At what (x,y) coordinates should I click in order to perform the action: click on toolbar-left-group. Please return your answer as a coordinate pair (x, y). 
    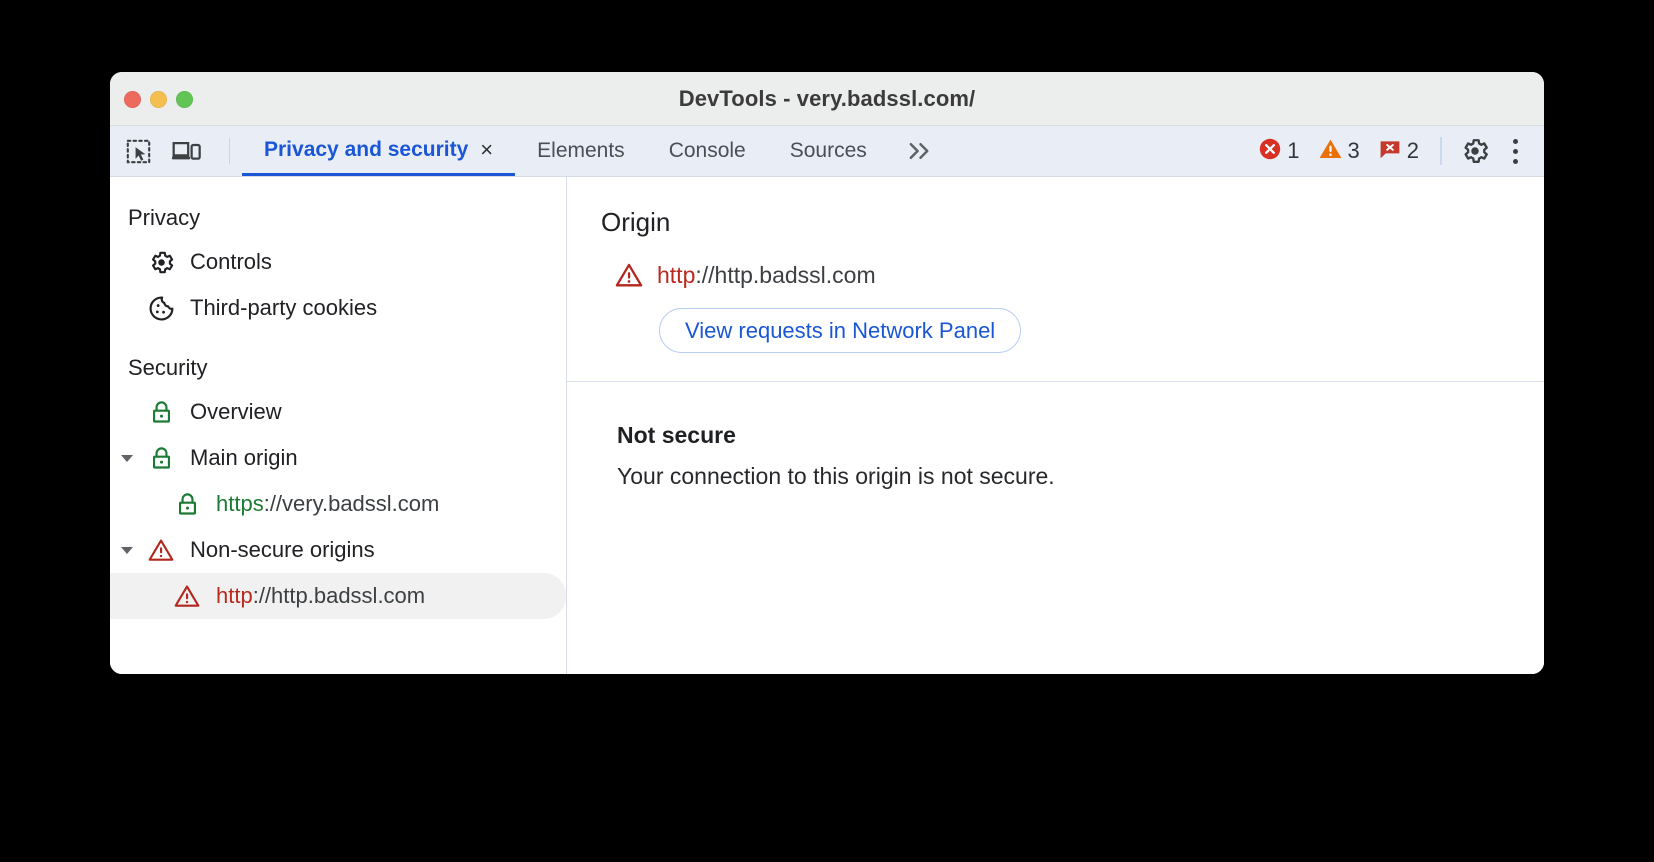
    Looking at the image, I should click on (176, 151).